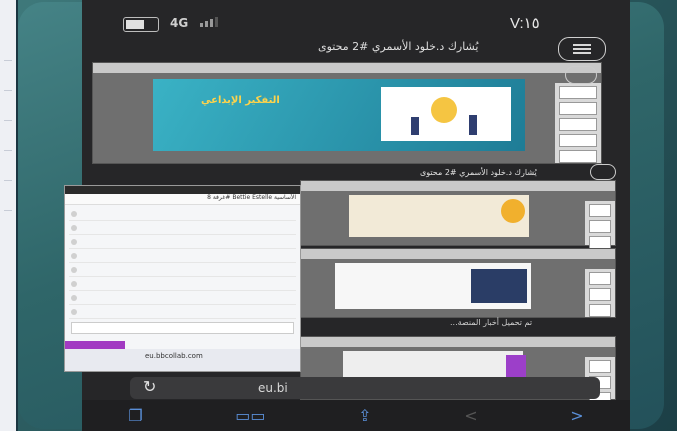  Describe the element at coordinates (339, 115) in the screenshot. I see `slide-canvas: التفكير الإبداعي` at that location.